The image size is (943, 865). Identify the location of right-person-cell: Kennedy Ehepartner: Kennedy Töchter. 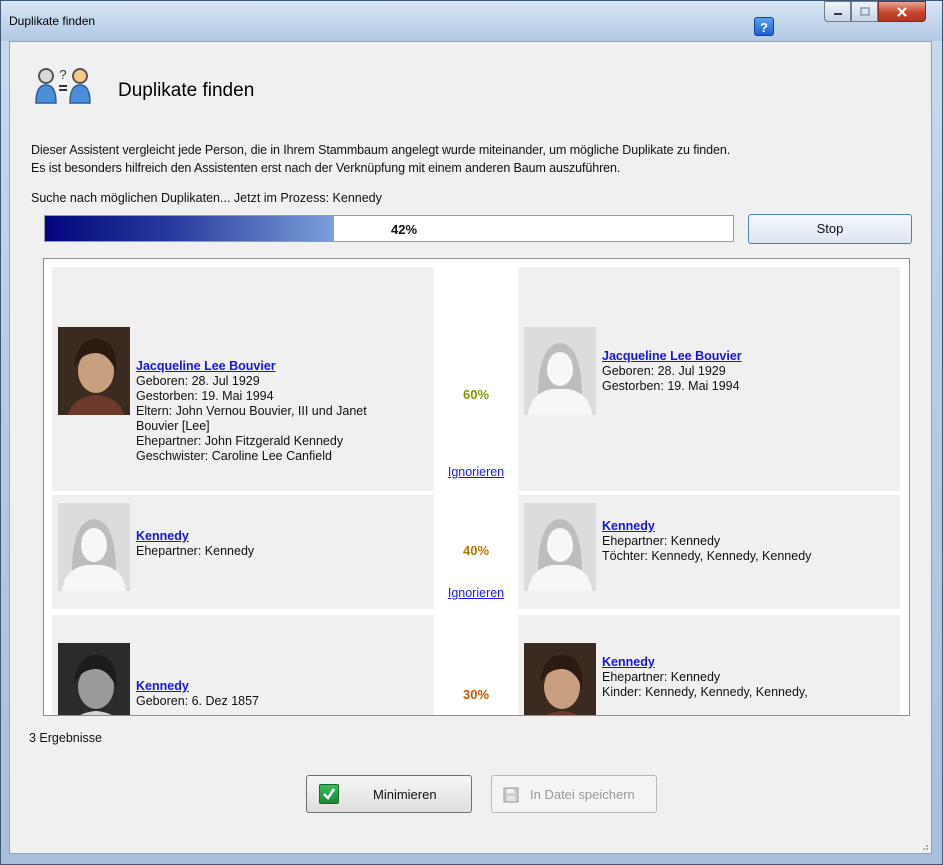
(709, 552).